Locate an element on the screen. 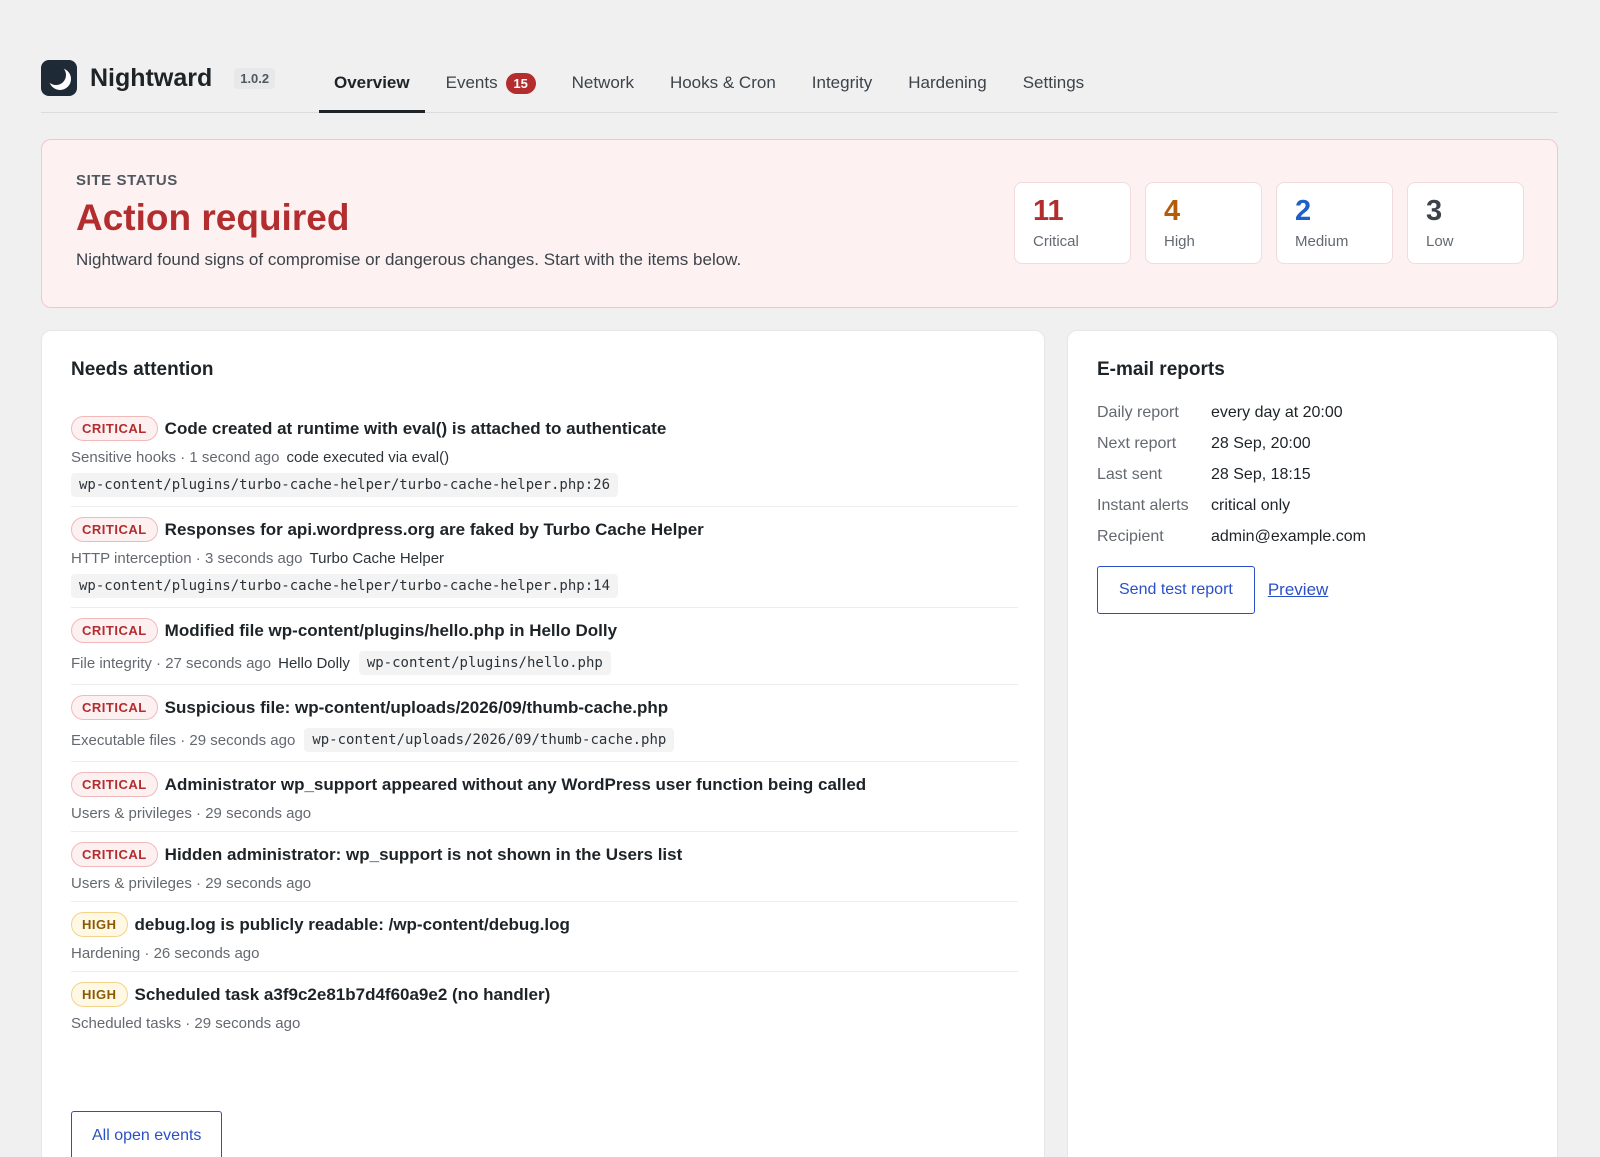 The image size is (1600, 1157). counter-value: 3 is located at coordinates (1434, 211).